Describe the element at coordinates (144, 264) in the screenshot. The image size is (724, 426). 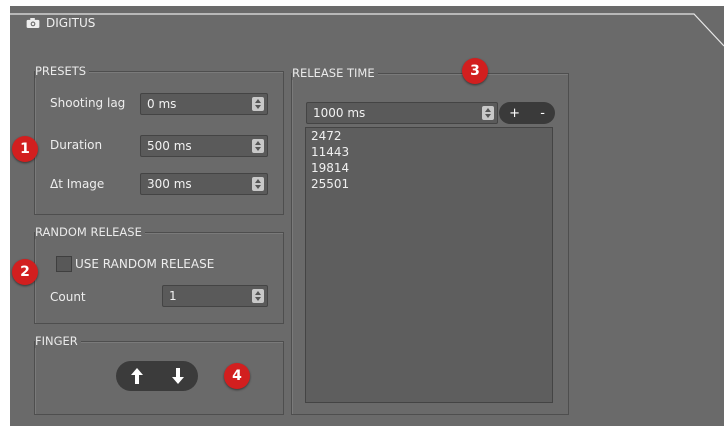
I see `use-random-release-label: USE RANDOM RELEASE` at that location.